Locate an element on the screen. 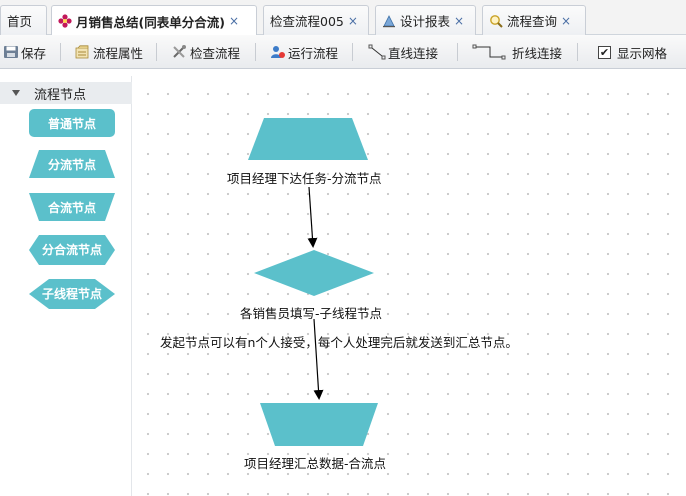 This screenshot has width=686, height=496. toolbar: 保存 流程属性 检查流程 运行流程 直线连接 折线连接 ✔ 显示网格 is located at coordinates (343, 52).